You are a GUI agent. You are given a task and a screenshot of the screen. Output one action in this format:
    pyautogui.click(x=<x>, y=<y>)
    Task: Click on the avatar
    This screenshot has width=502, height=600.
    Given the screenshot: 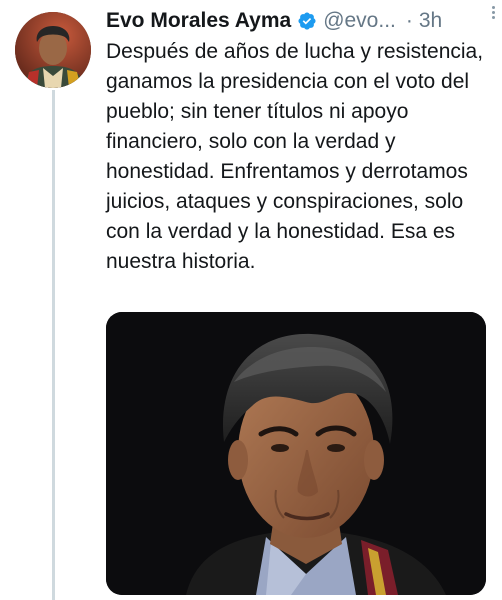 What is the action you would take?
    pyautogui.click(x=53, y=50)
    